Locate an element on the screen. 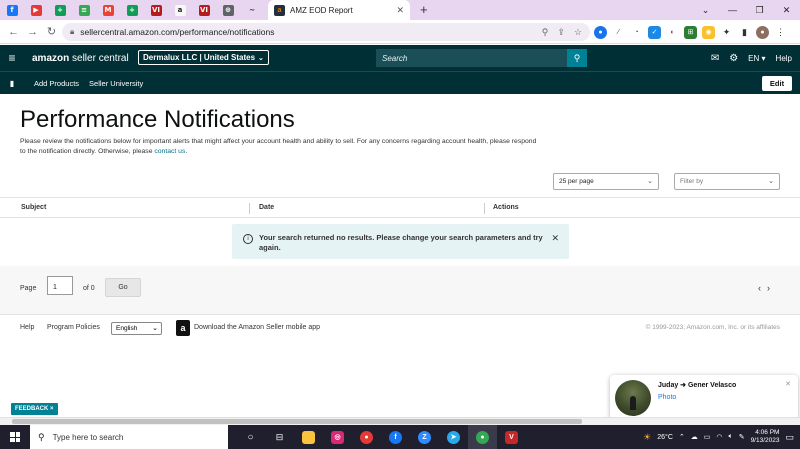 The image size is (800, 449). column-date: Date is located at coordinates (266, 207).